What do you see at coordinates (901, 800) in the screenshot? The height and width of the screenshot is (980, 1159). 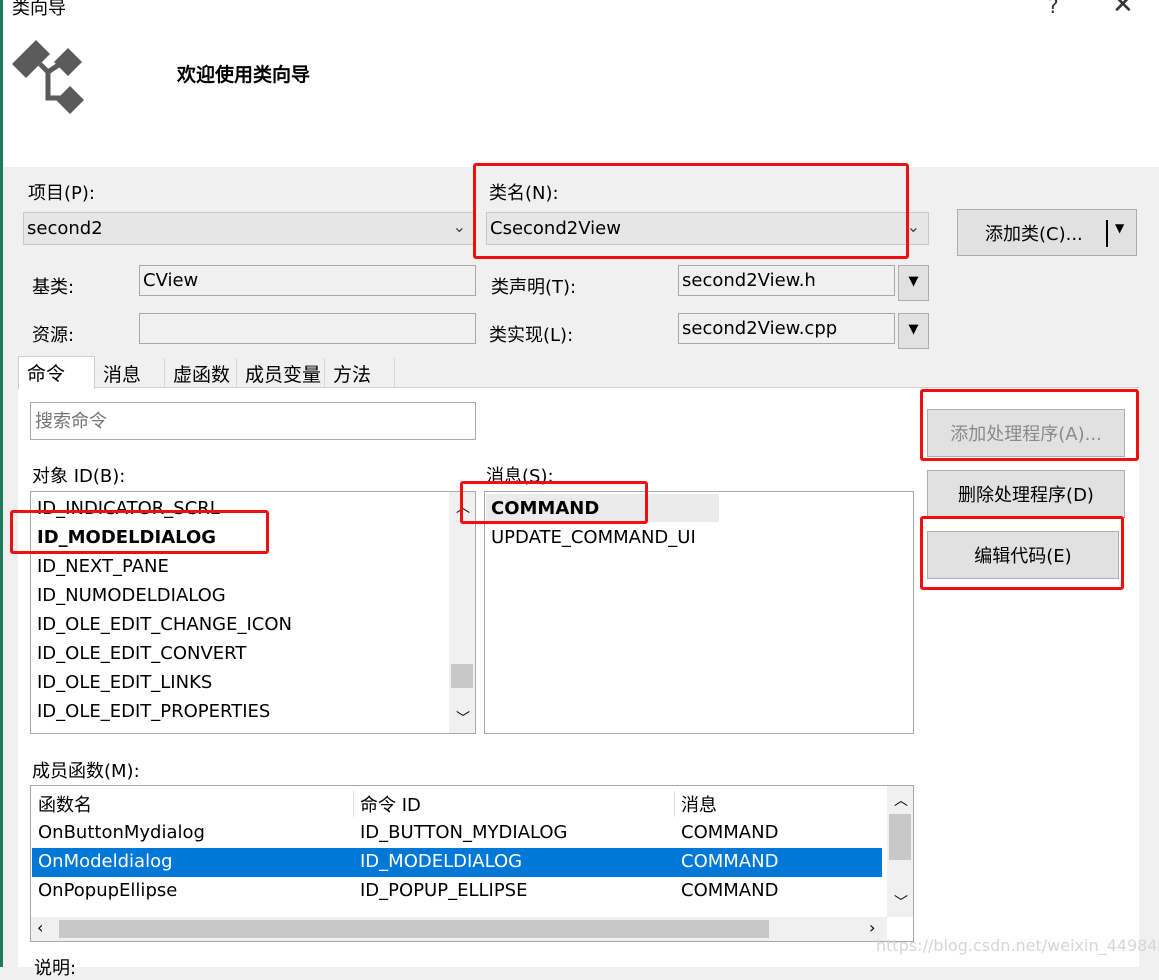 I see `chevron-up-icon: ︿` at bounding box center [901, 800].